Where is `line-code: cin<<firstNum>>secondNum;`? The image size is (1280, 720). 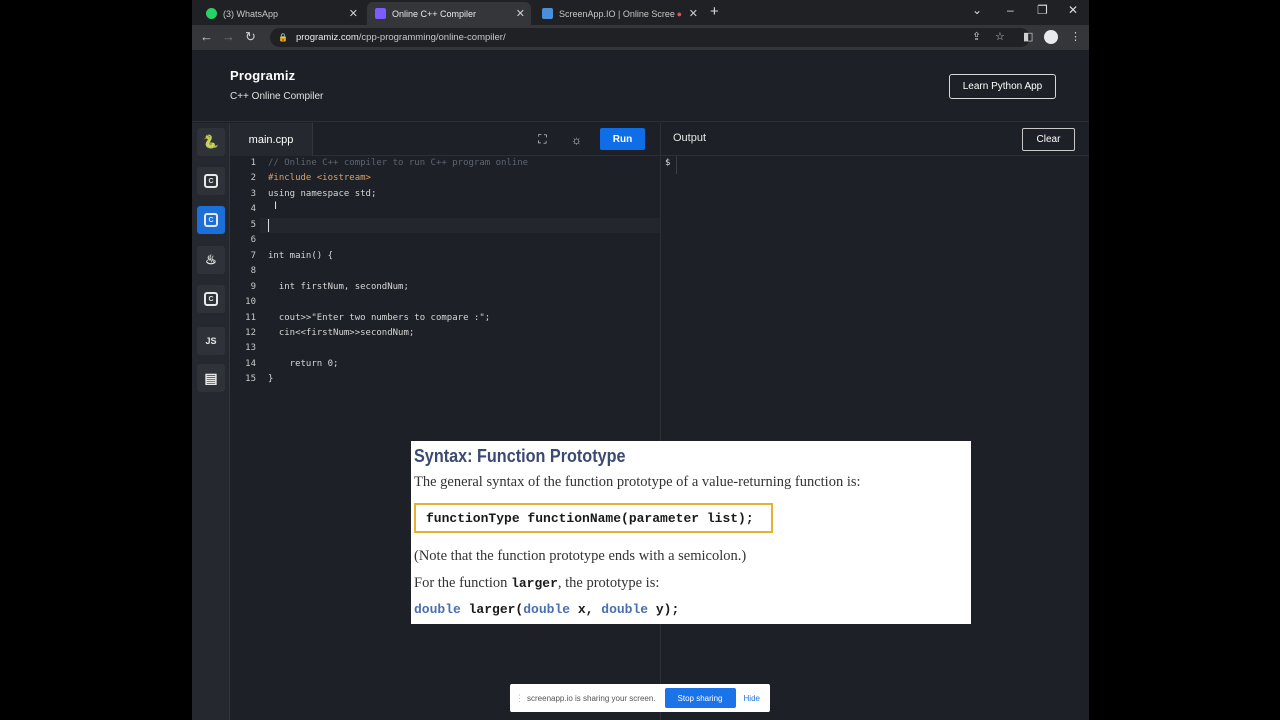
line-code: cin<<firstNum>>secondNum; is located at coordinates (341, 332).